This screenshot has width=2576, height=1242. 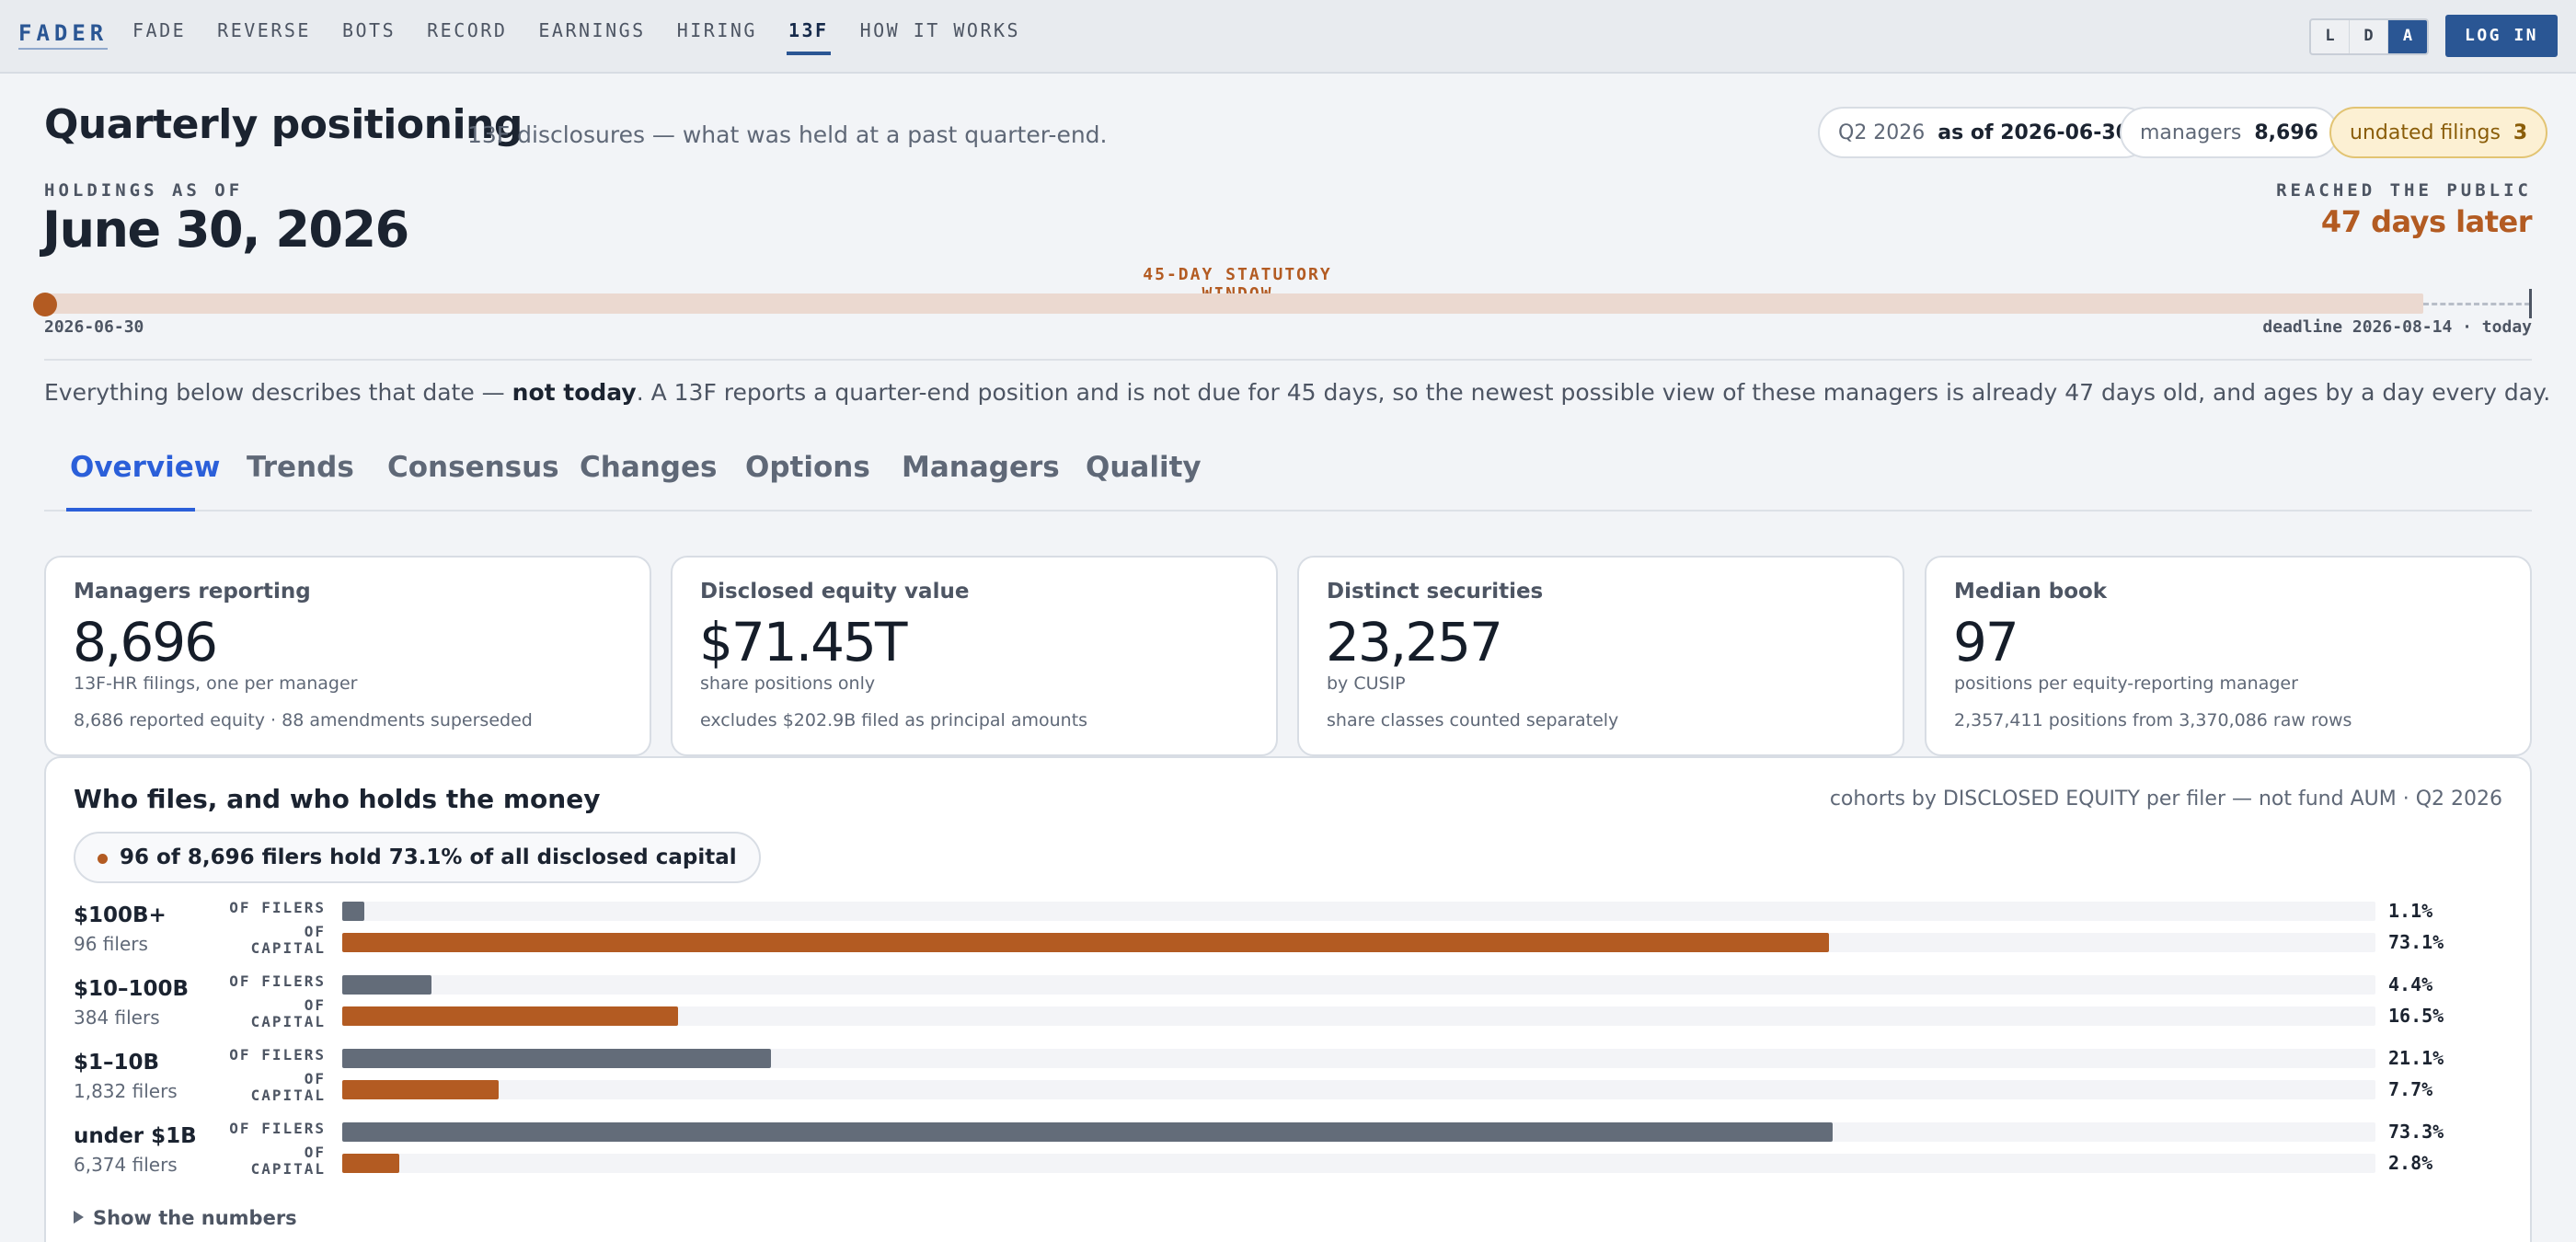 What do you see at coordinates (717, 37) in the screenshot?
I see `nav-item-hiring: HIRING` at bounding box center [717, 37].